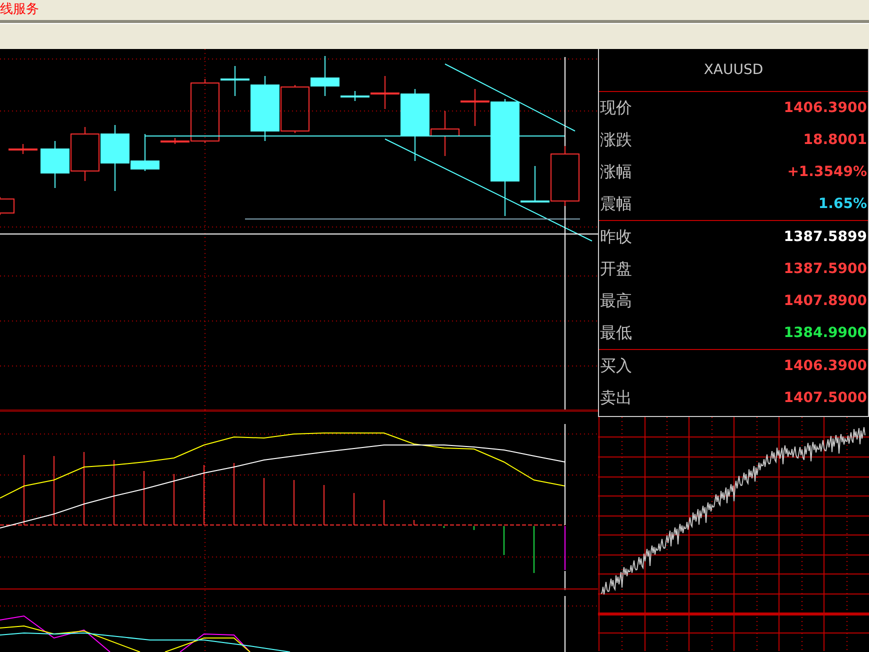  Describe the element at coordinates (616, 172) in the screenshot. I see `quote-label: 涨幅` at that location.